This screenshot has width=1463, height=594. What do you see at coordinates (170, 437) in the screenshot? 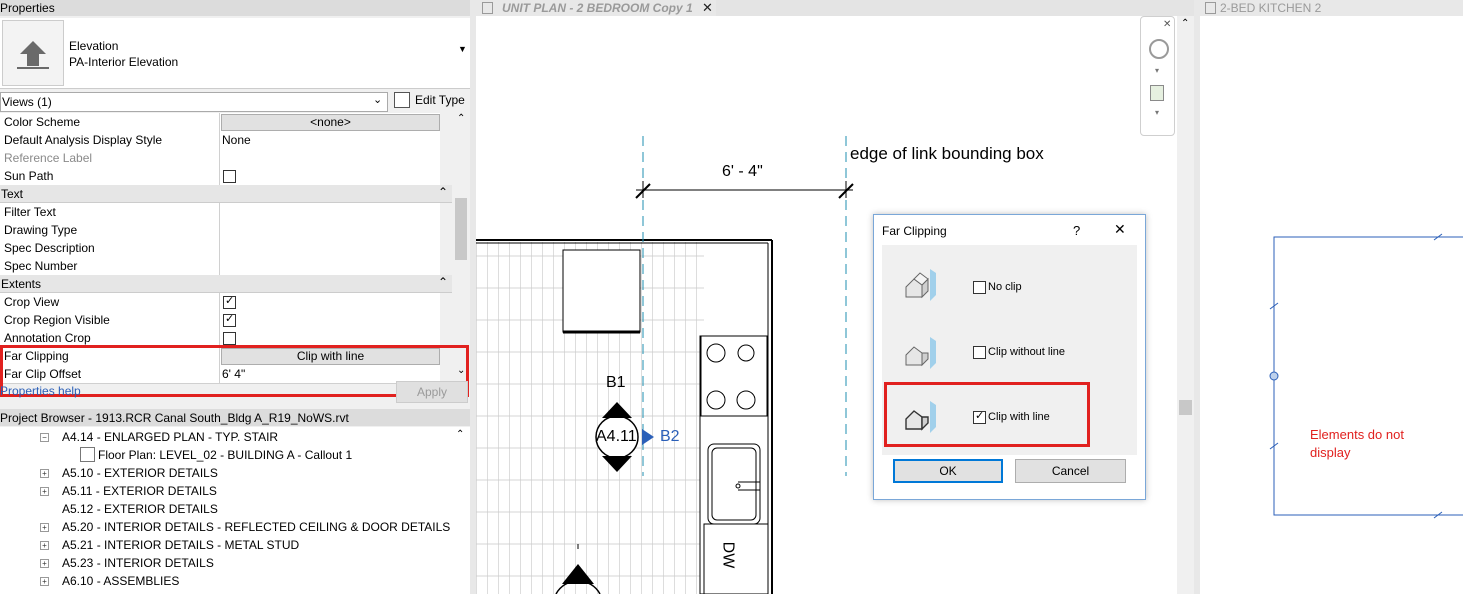
I see `tree-item-a4-14: A4.14 - ENLARGED PLAN - TYP. STAIR` at bounding box center [170, 437].